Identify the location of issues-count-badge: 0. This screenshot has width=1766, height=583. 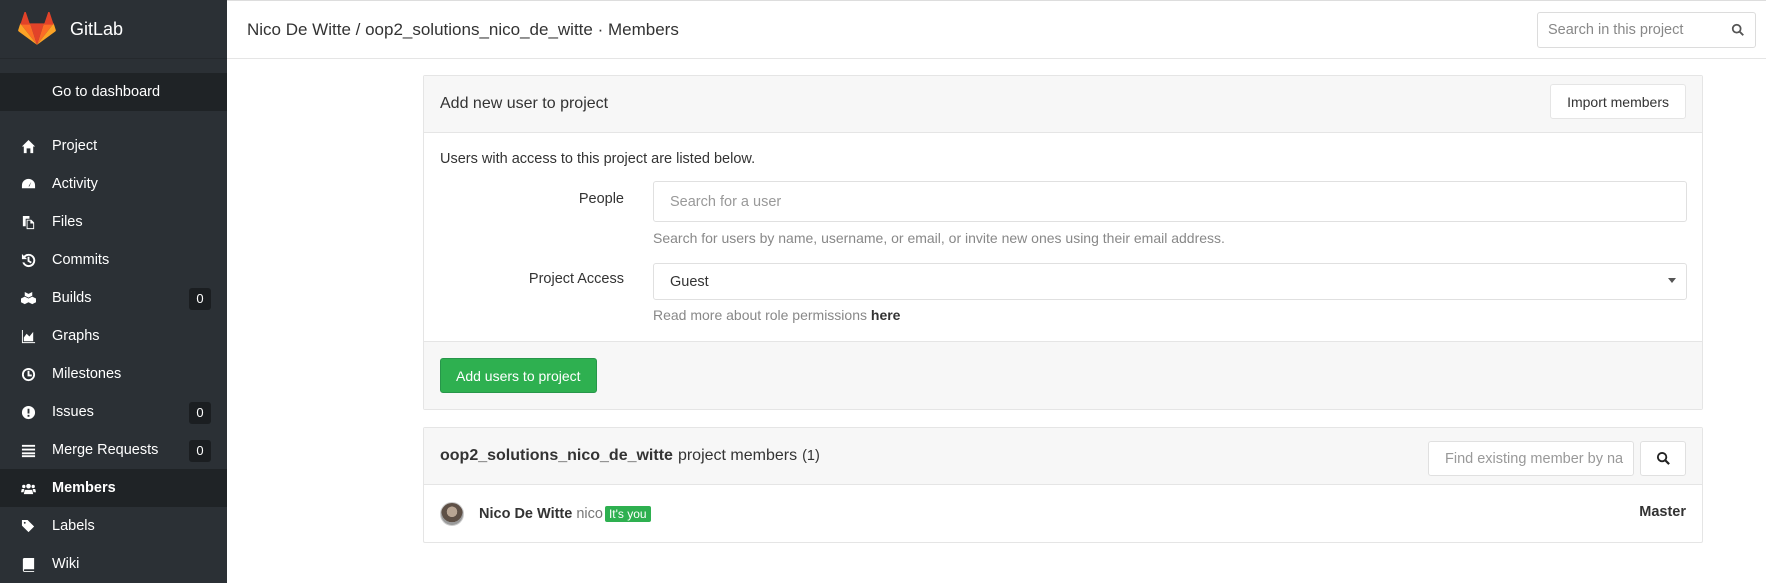
(200, 413).